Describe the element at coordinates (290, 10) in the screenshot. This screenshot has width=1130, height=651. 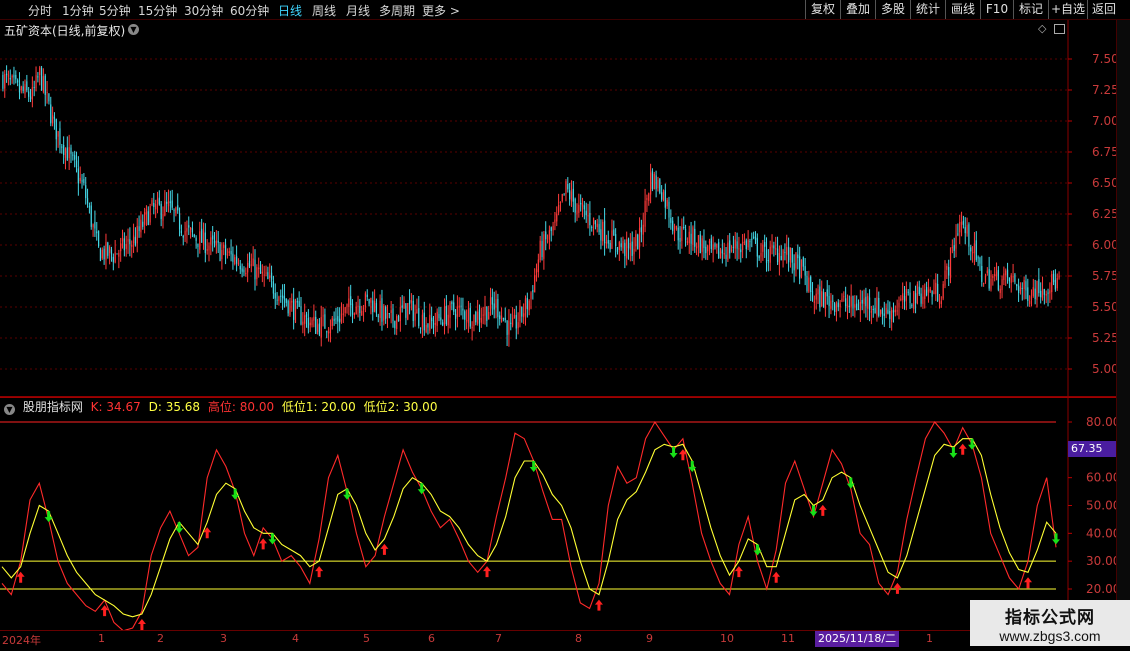
I see `tab-daily: 日线` at that location.